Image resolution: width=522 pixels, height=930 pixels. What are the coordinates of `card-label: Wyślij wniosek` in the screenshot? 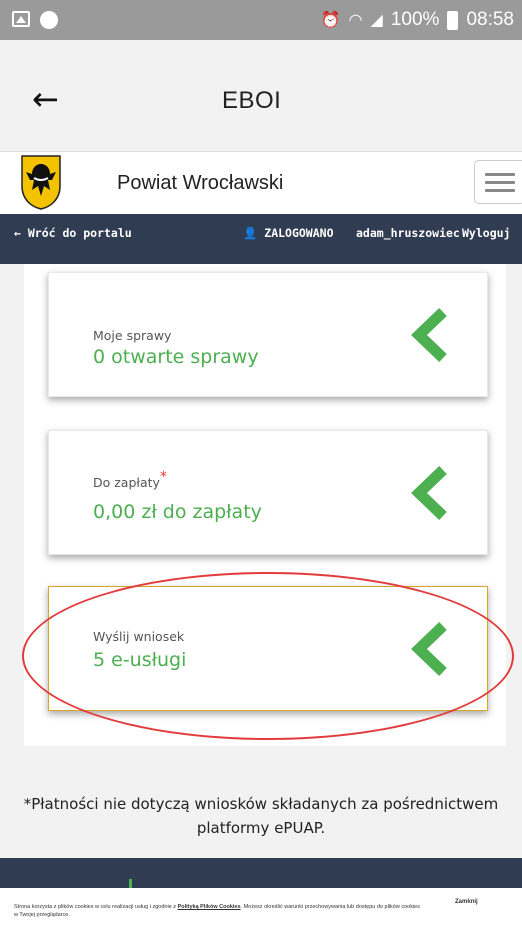 It's located at (139, 636).